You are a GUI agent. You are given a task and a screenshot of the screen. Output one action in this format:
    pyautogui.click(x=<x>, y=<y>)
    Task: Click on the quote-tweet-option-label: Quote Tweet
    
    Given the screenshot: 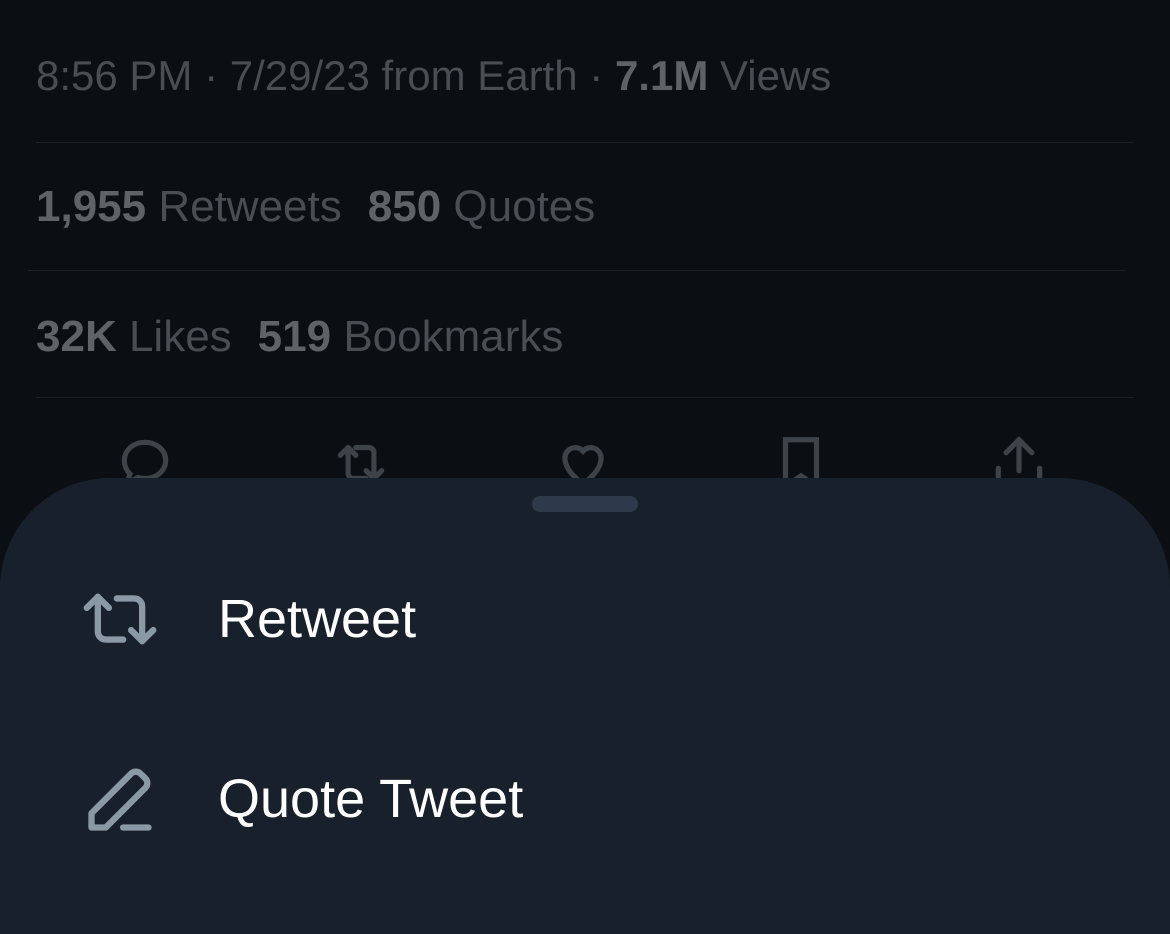 What is the action you would take?
    pyautogui.click(x=371, y=799)
    